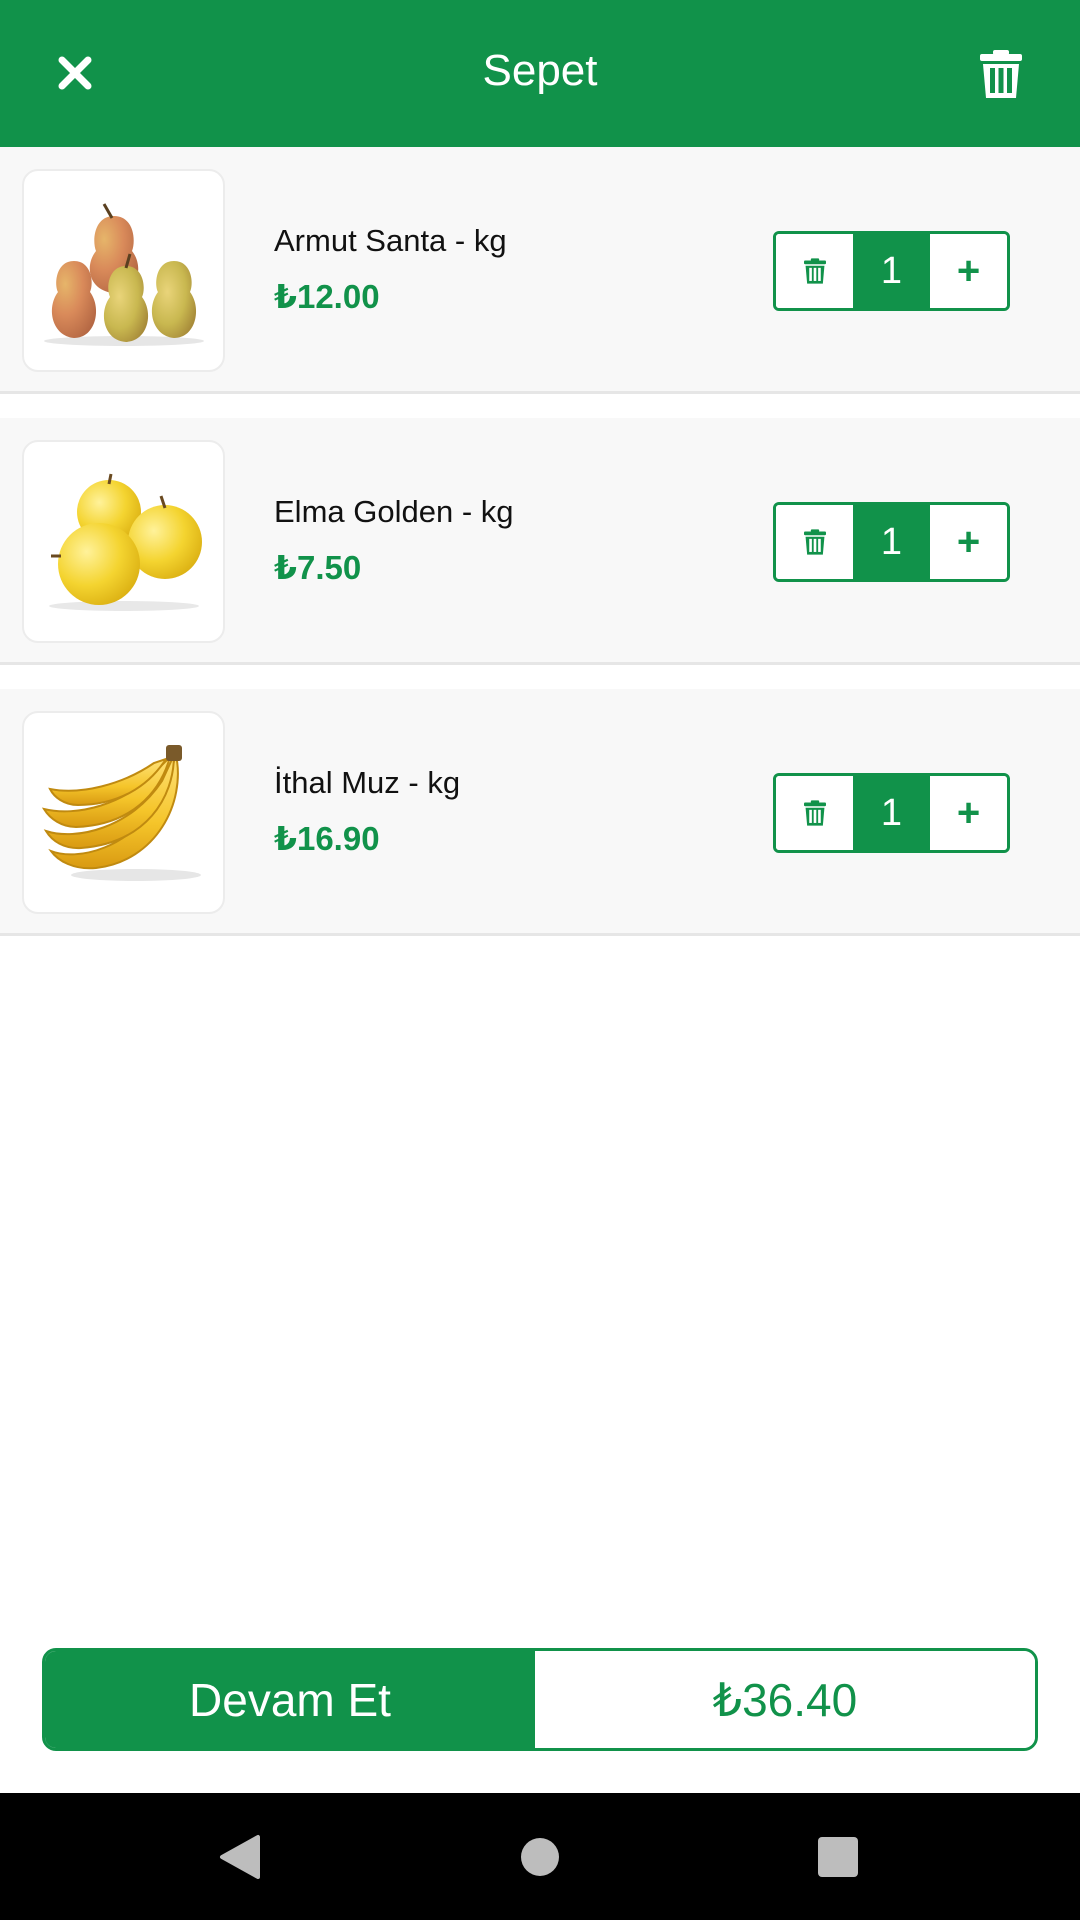 This screenshot has height=1920, width=1080. Describe the element at coordinates (394, 511) in the screenshot. I see `product-name: Elma Golden - kg` at that location.